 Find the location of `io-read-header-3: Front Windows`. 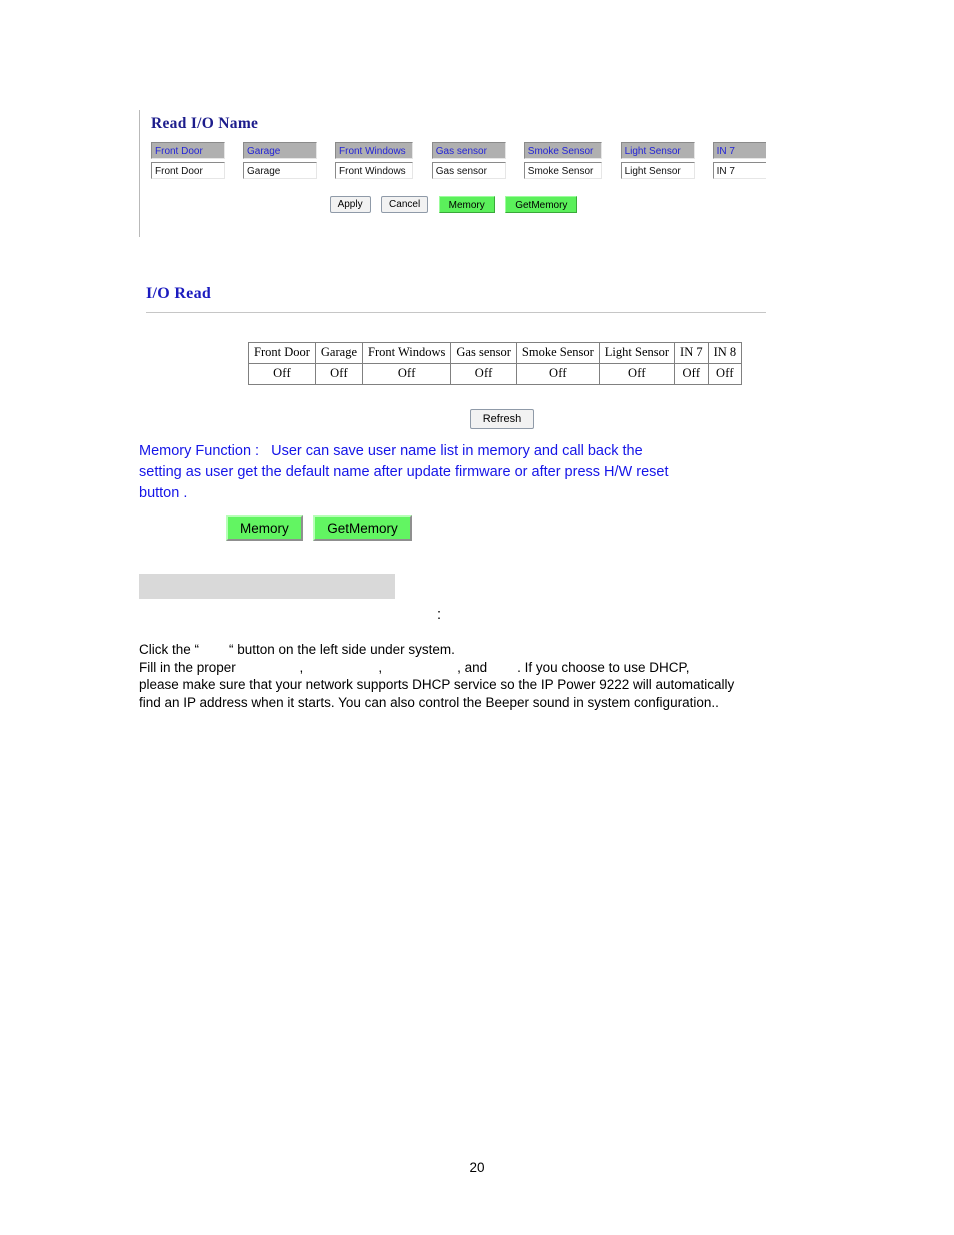

io-read-header-3: Front Windows is located at coordinates (406, 353).